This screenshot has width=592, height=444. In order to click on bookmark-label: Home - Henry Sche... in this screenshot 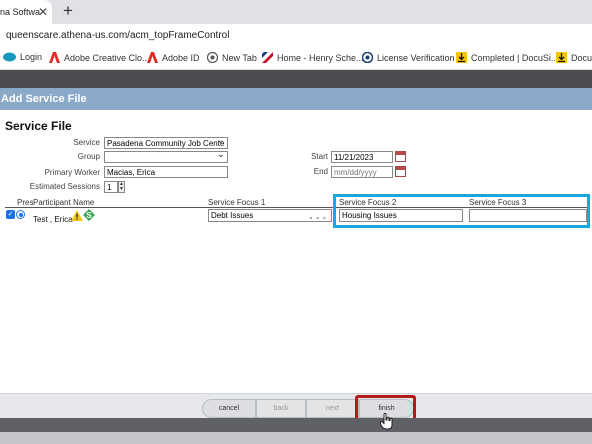, I will do `click(320, 57)`.